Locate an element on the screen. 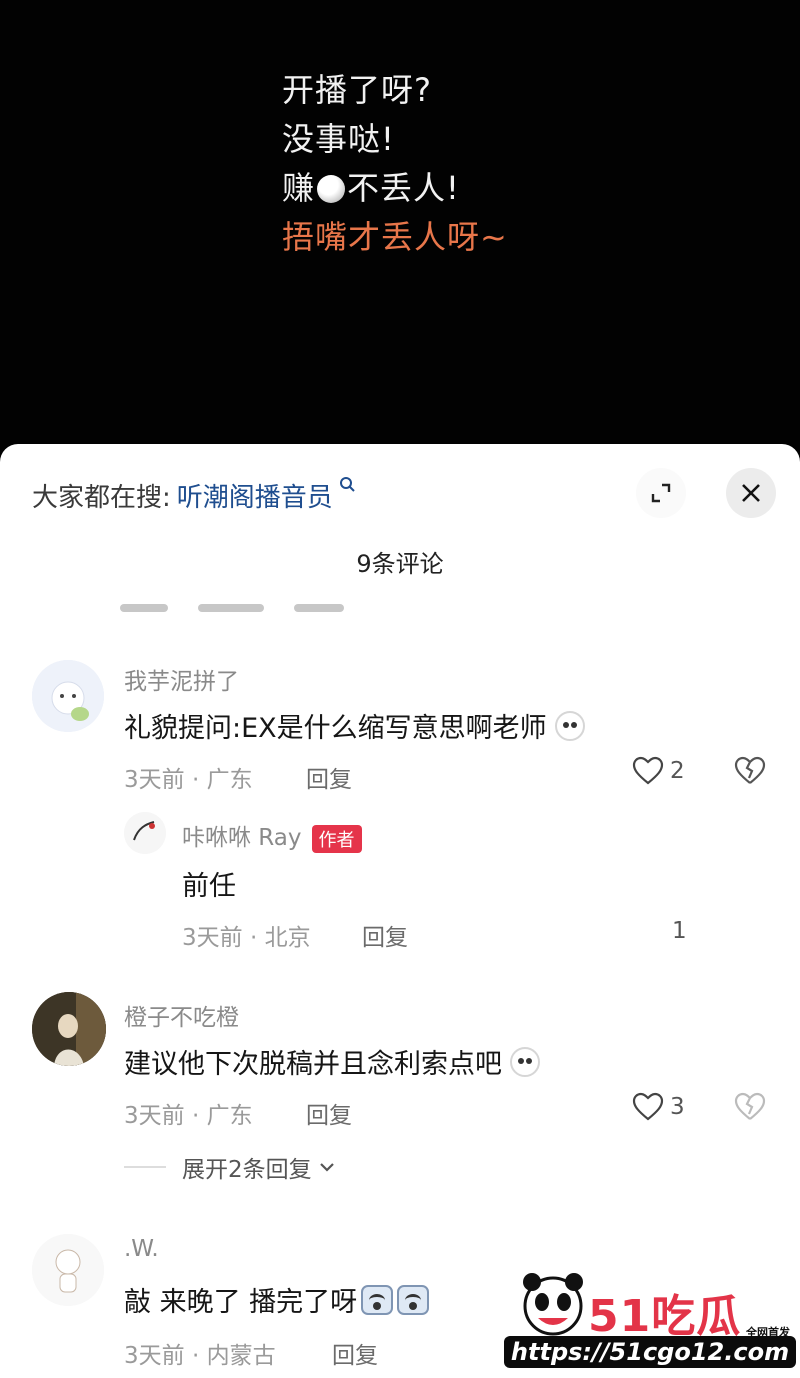 This screenshot has height=1378, width=800. caption-line-highlight: 捂嘴才丢人呀~ is located at coordinates (395, 237).